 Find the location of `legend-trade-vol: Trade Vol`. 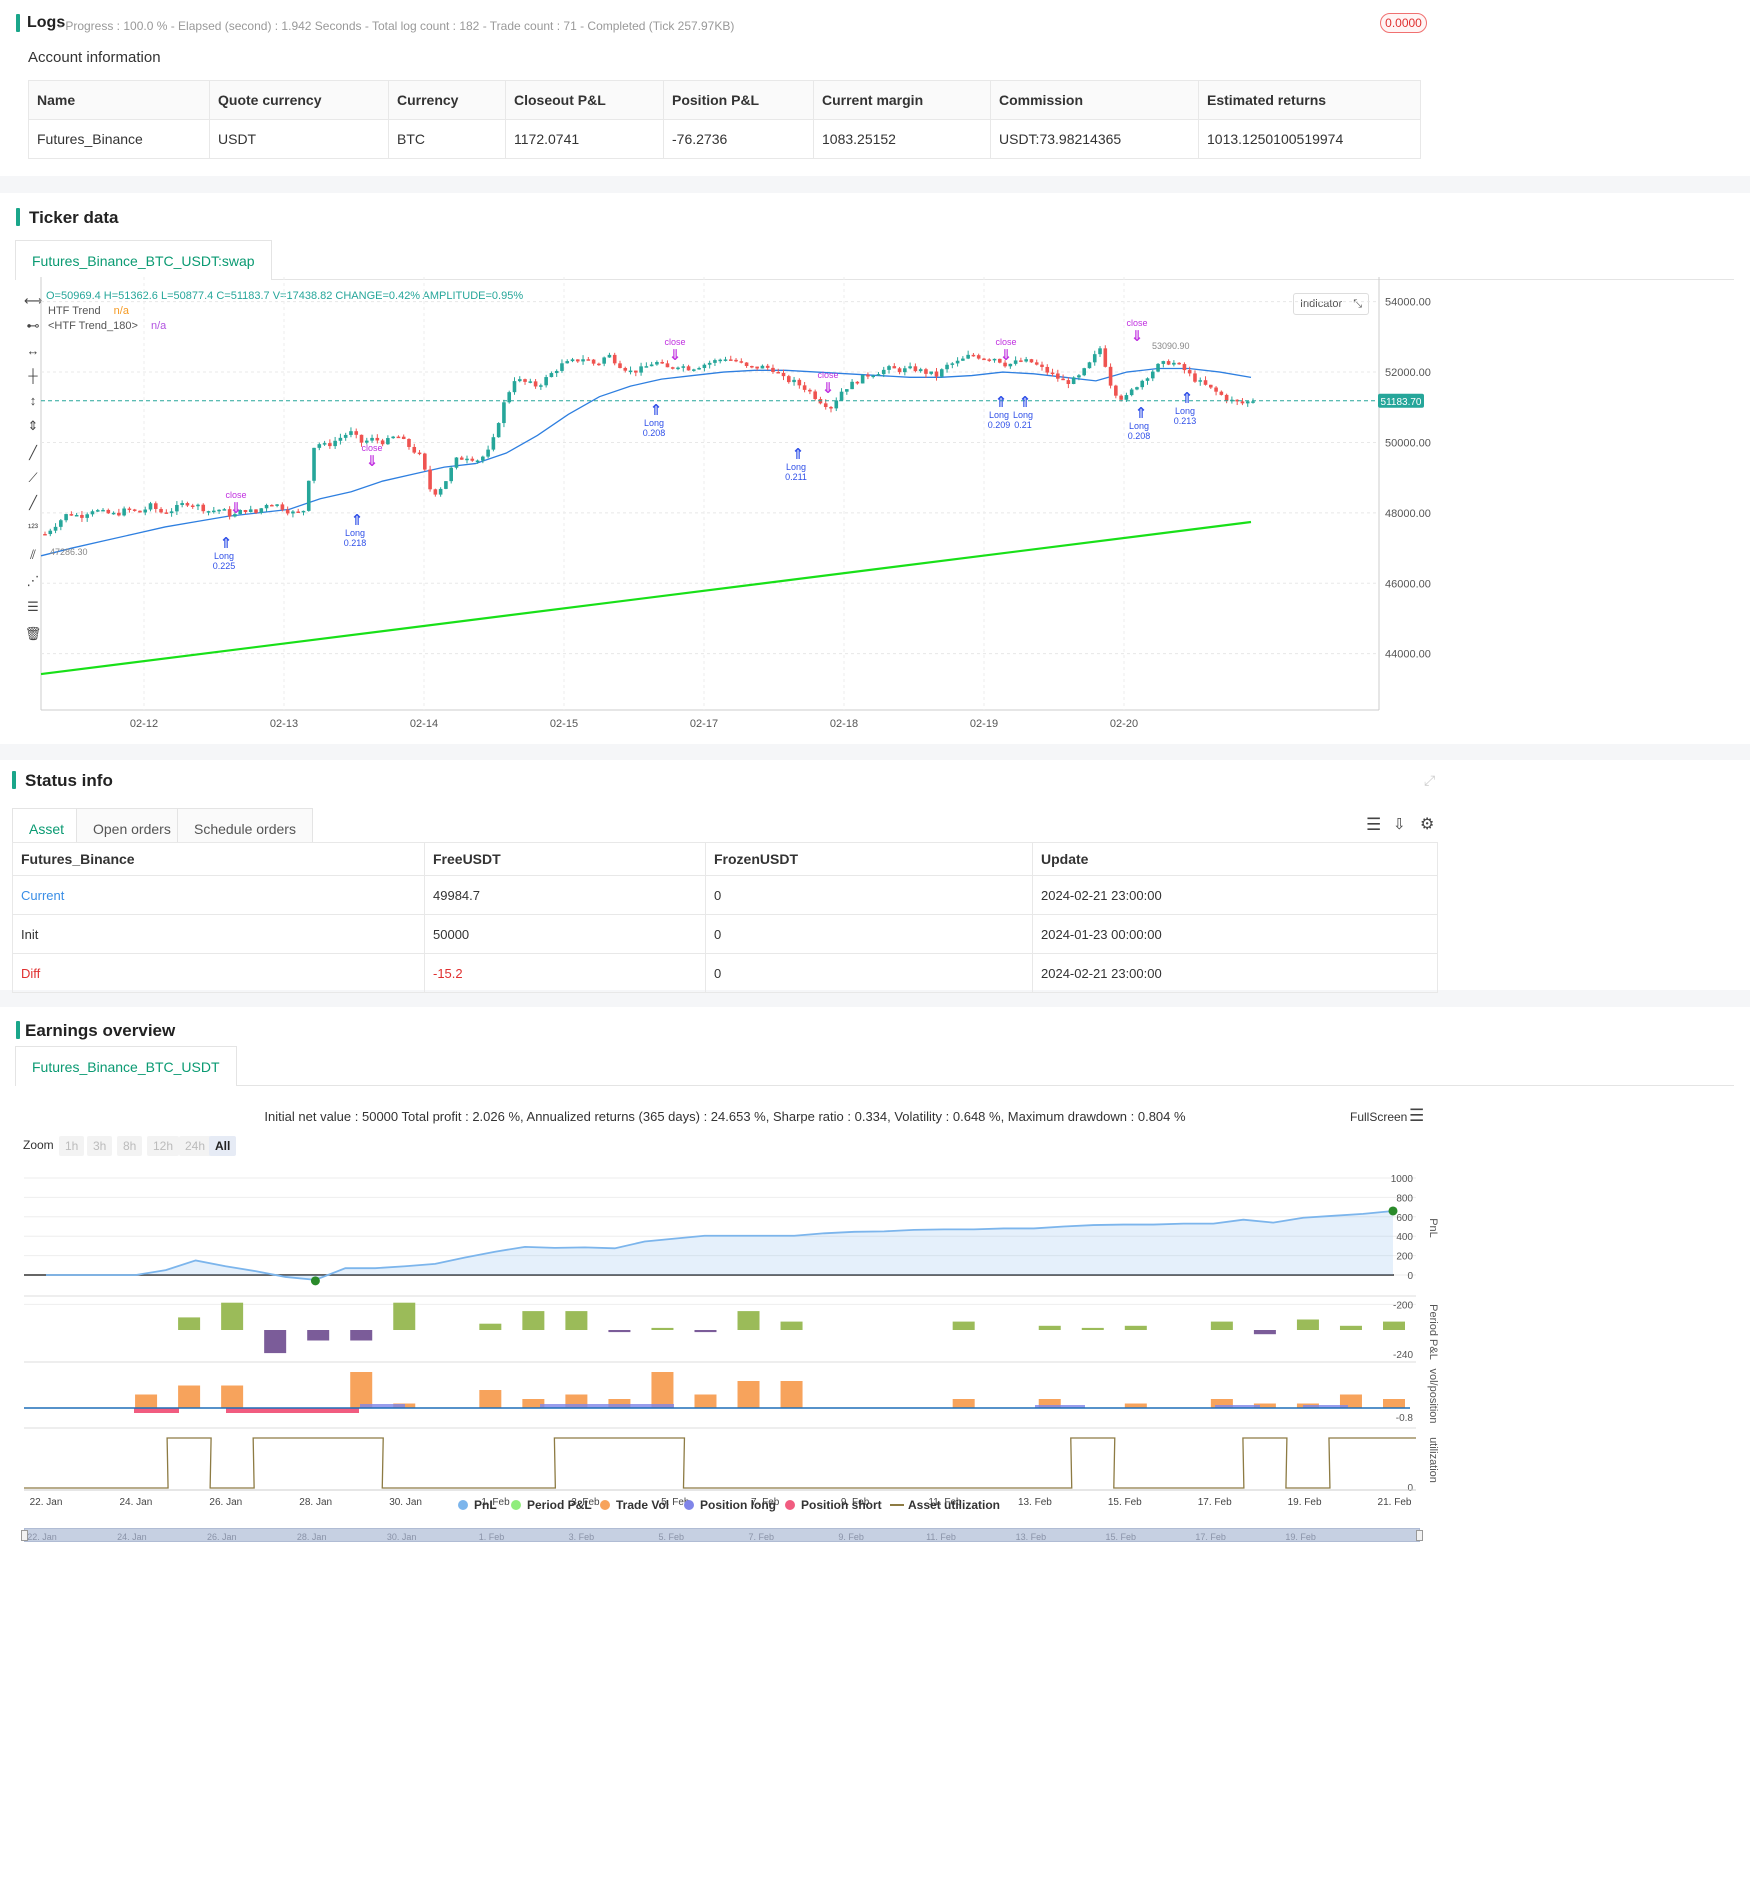

legend-trade-vol: Trade Vol is located at coordinates (634, 1505).